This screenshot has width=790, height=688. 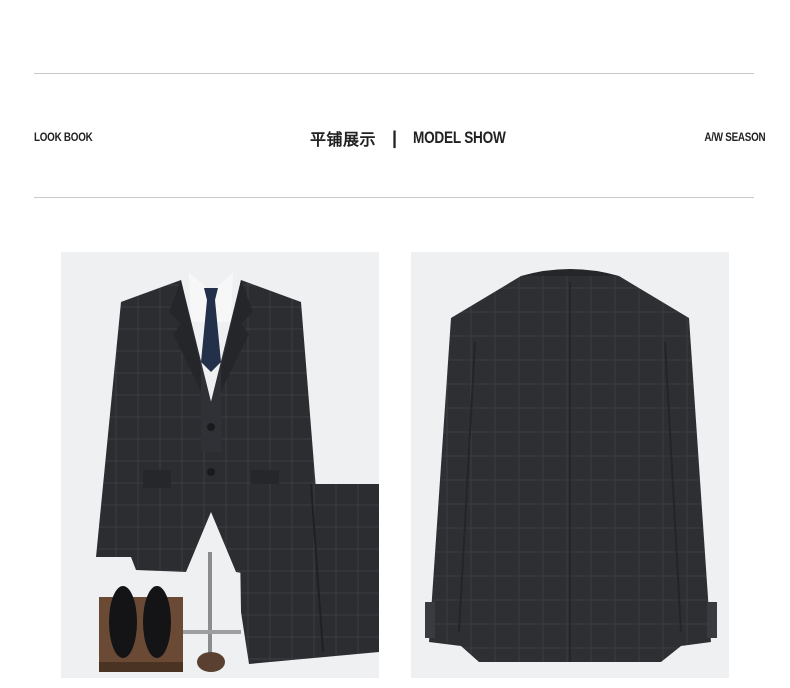 I want to click on bottom-divider, so click(x=394, y=197).